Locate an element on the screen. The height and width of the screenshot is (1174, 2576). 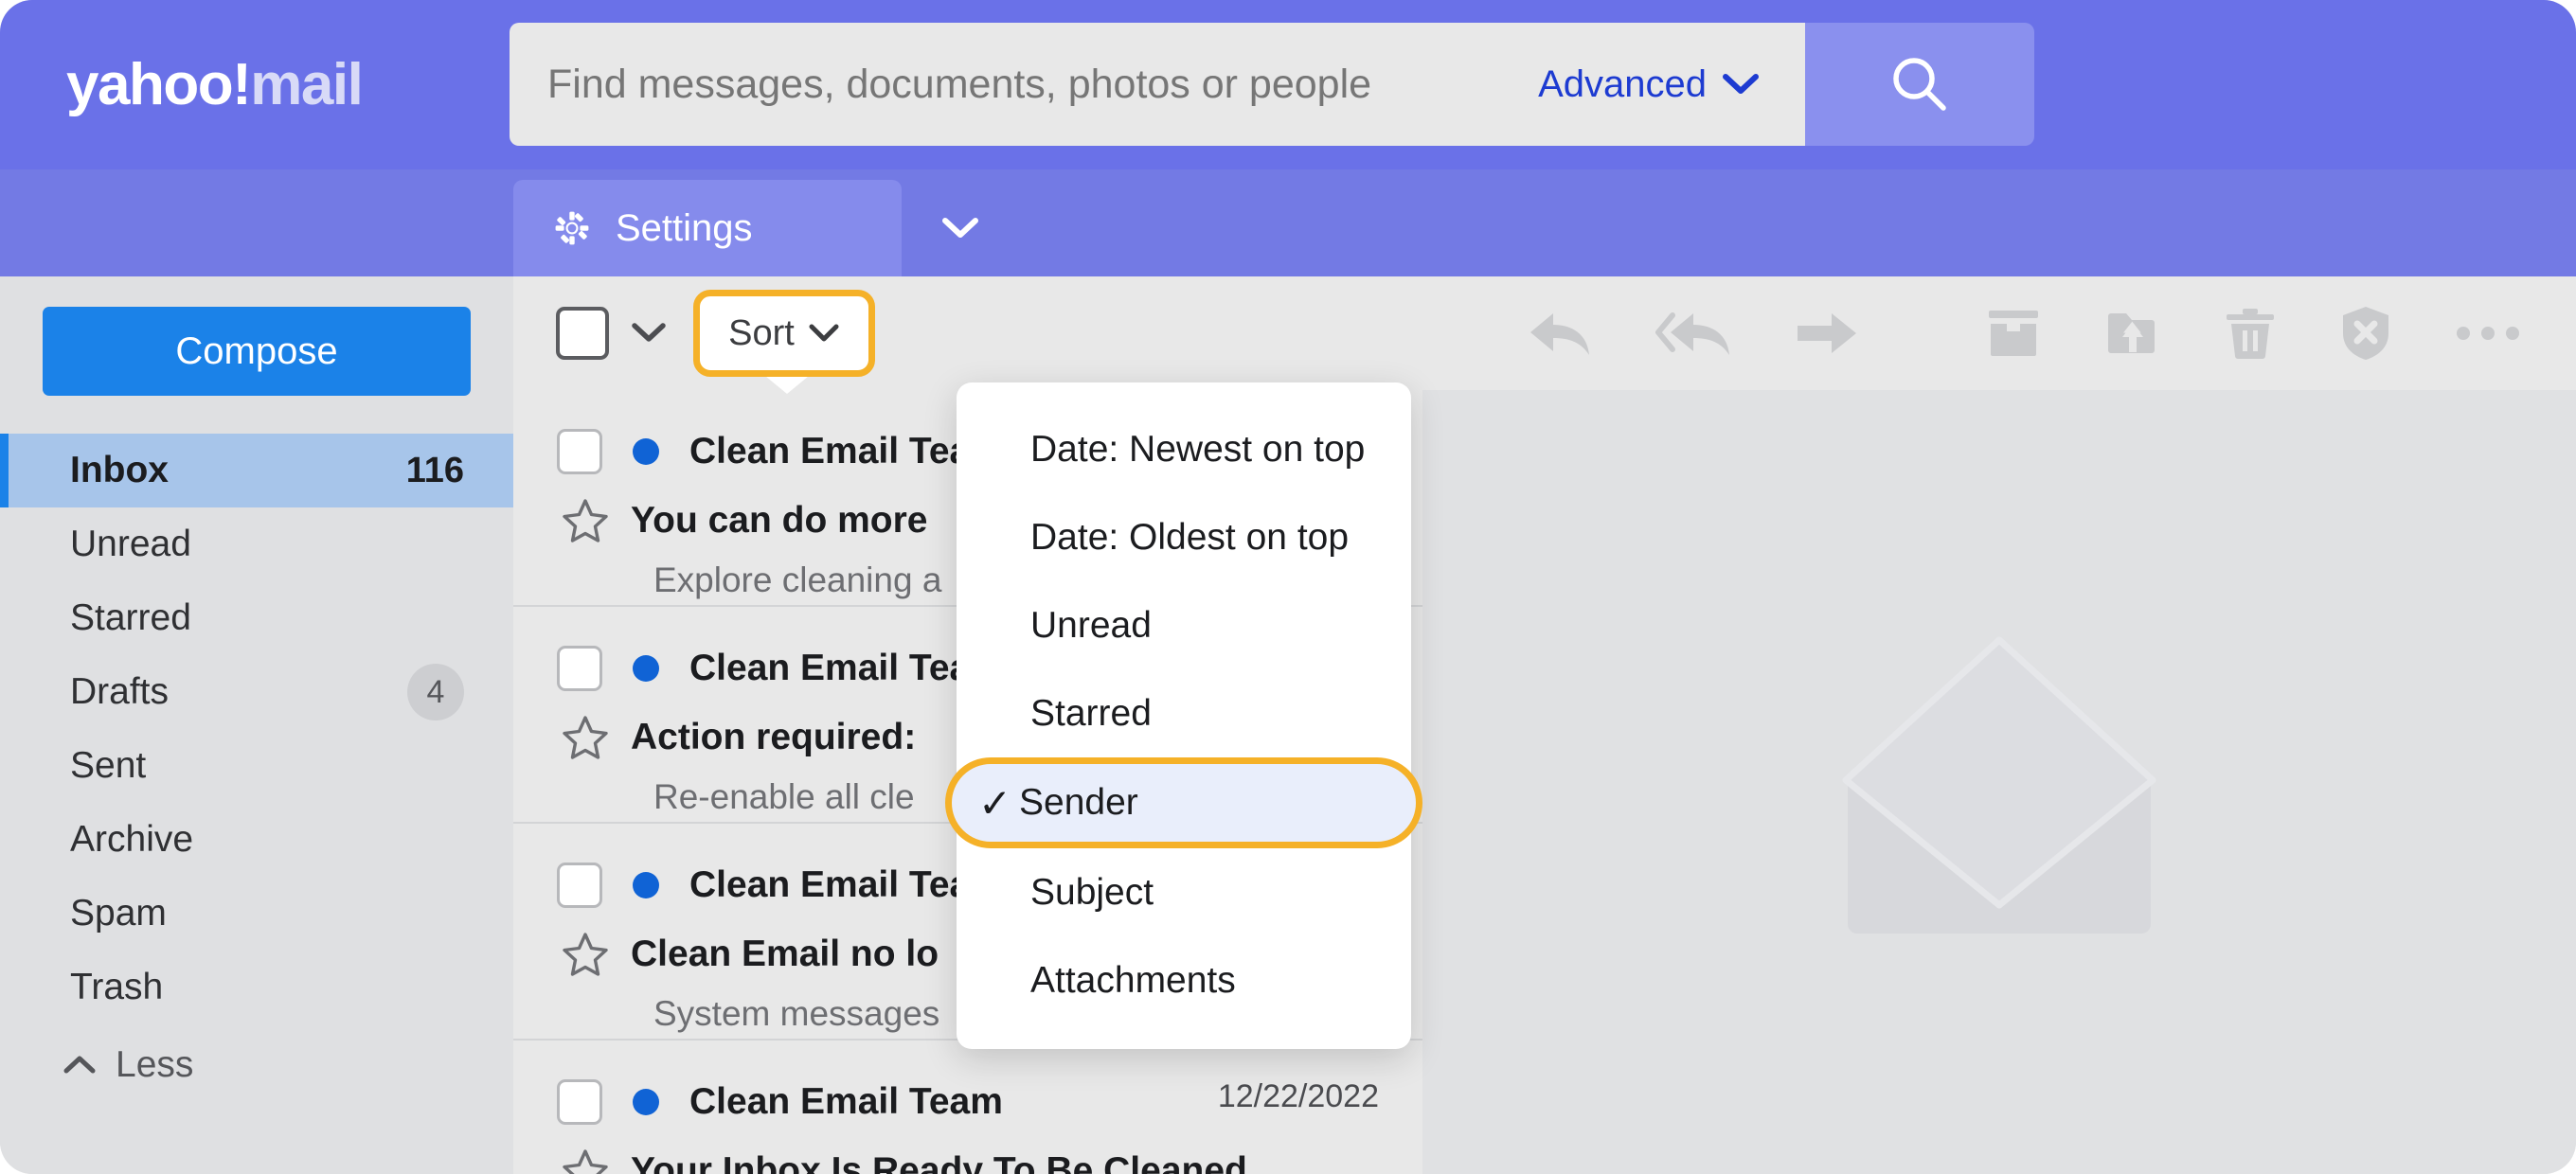
sort-menu-item-label: Date: Newest on top is located at coordinates (1198, 449).